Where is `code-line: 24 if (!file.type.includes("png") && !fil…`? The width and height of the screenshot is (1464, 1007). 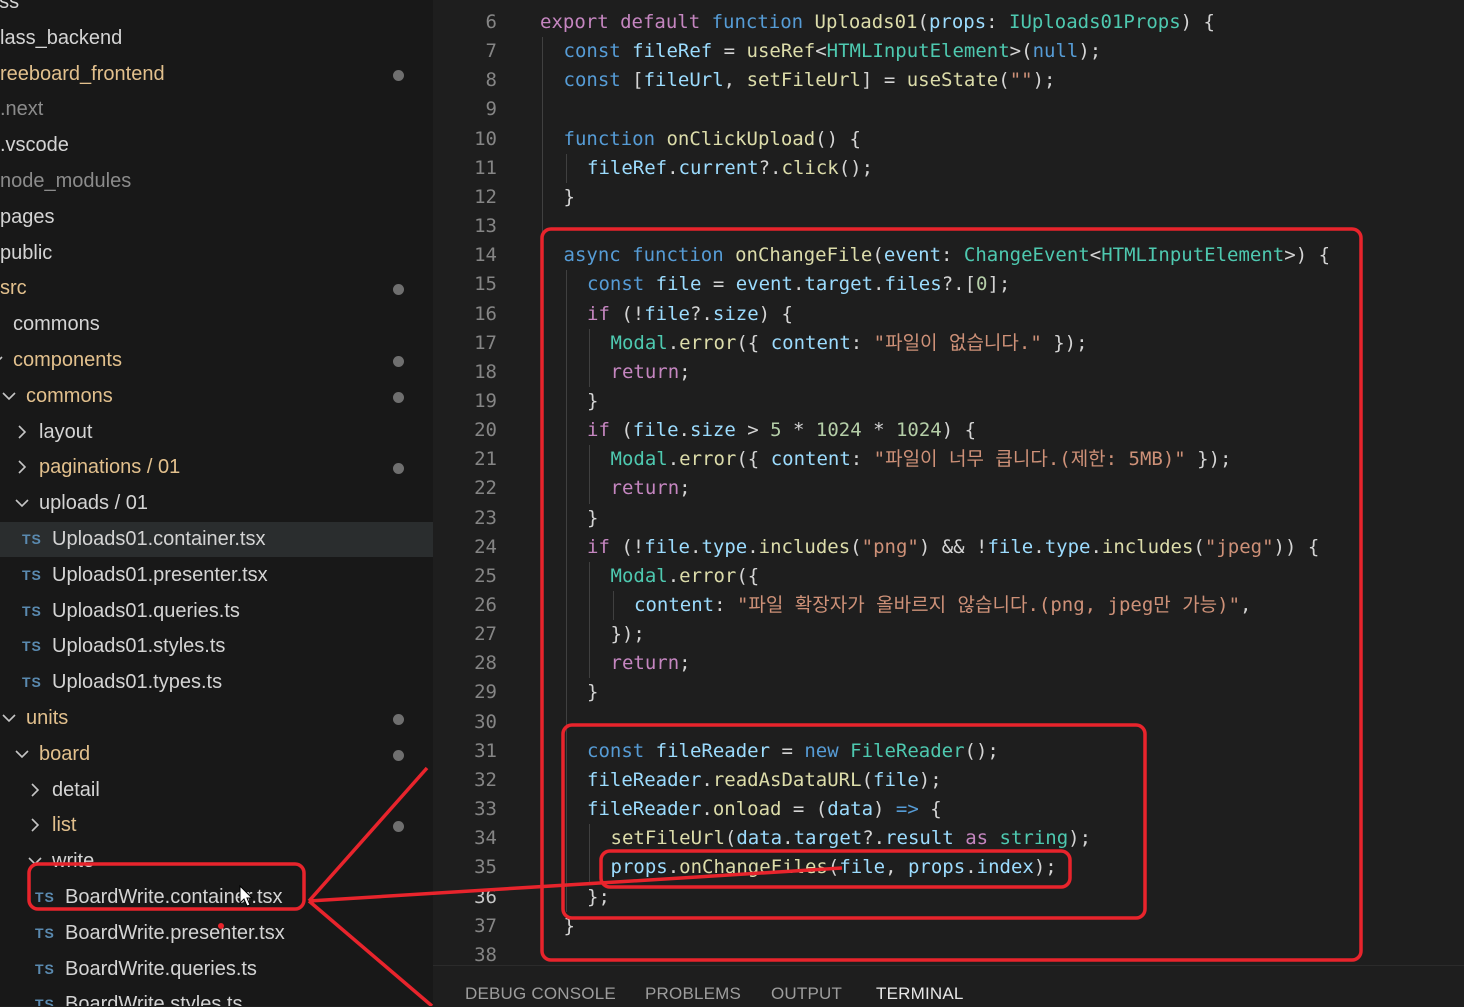
code-line: 24 if (!file.type.includes("png") && !fil… is located at coordinates (948, 547).